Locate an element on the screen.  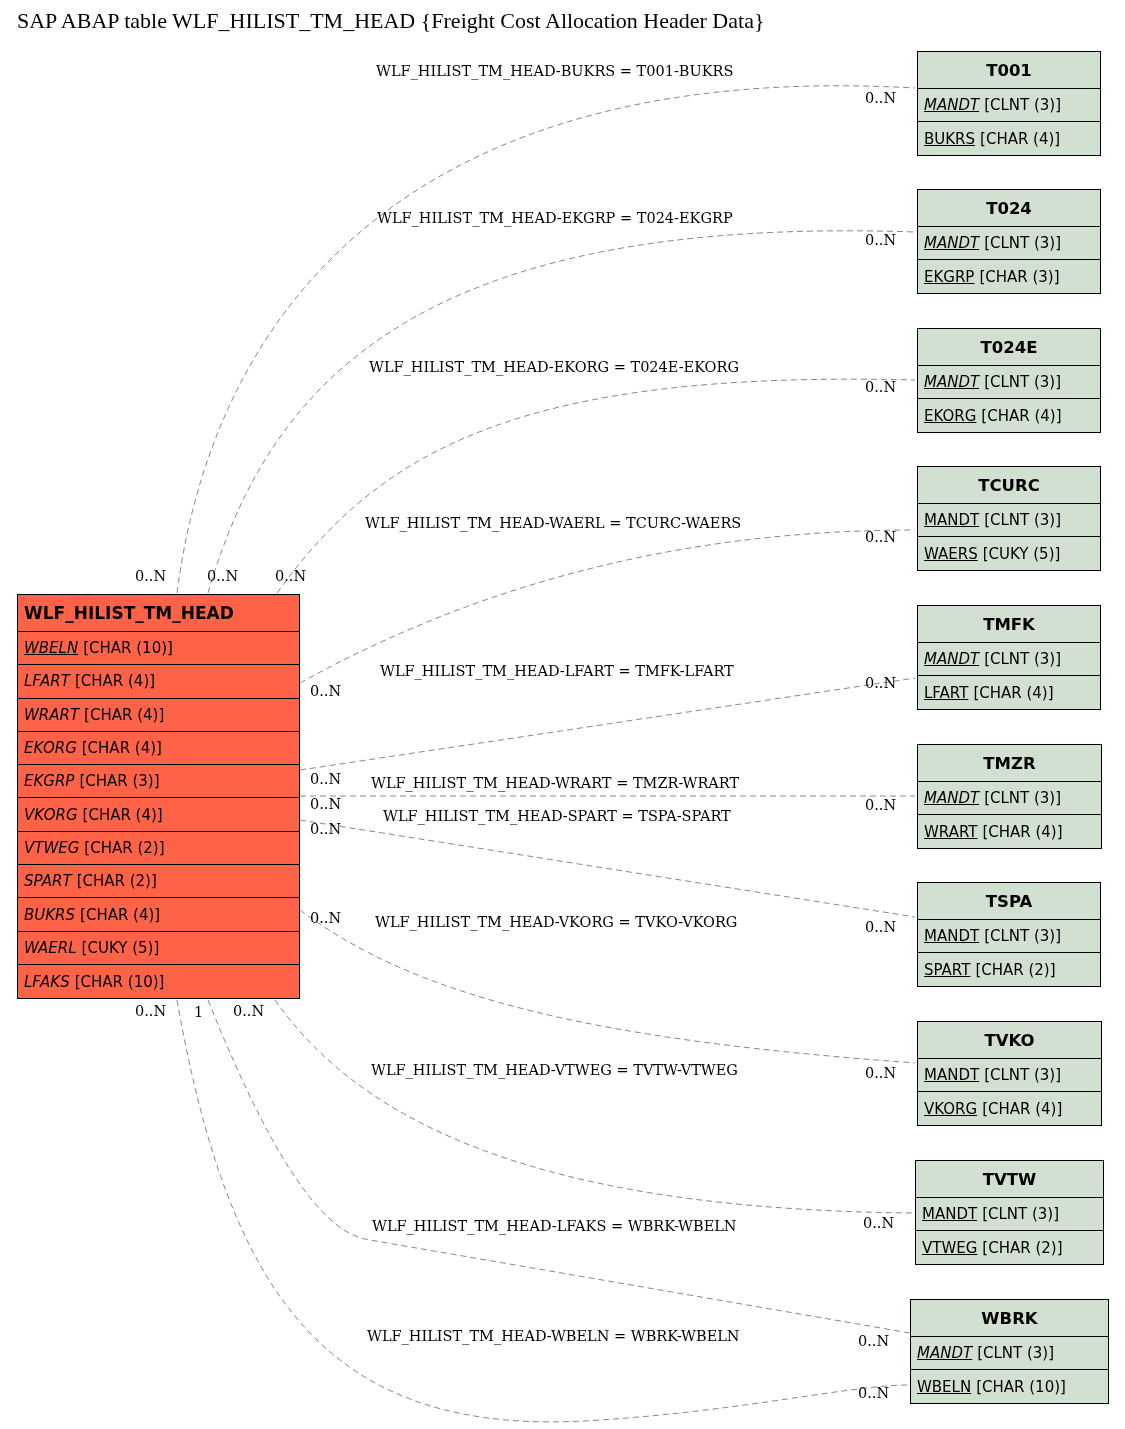
table-header: WLF_HILIST_TM_HEAD is located at coordinates (158, 613).